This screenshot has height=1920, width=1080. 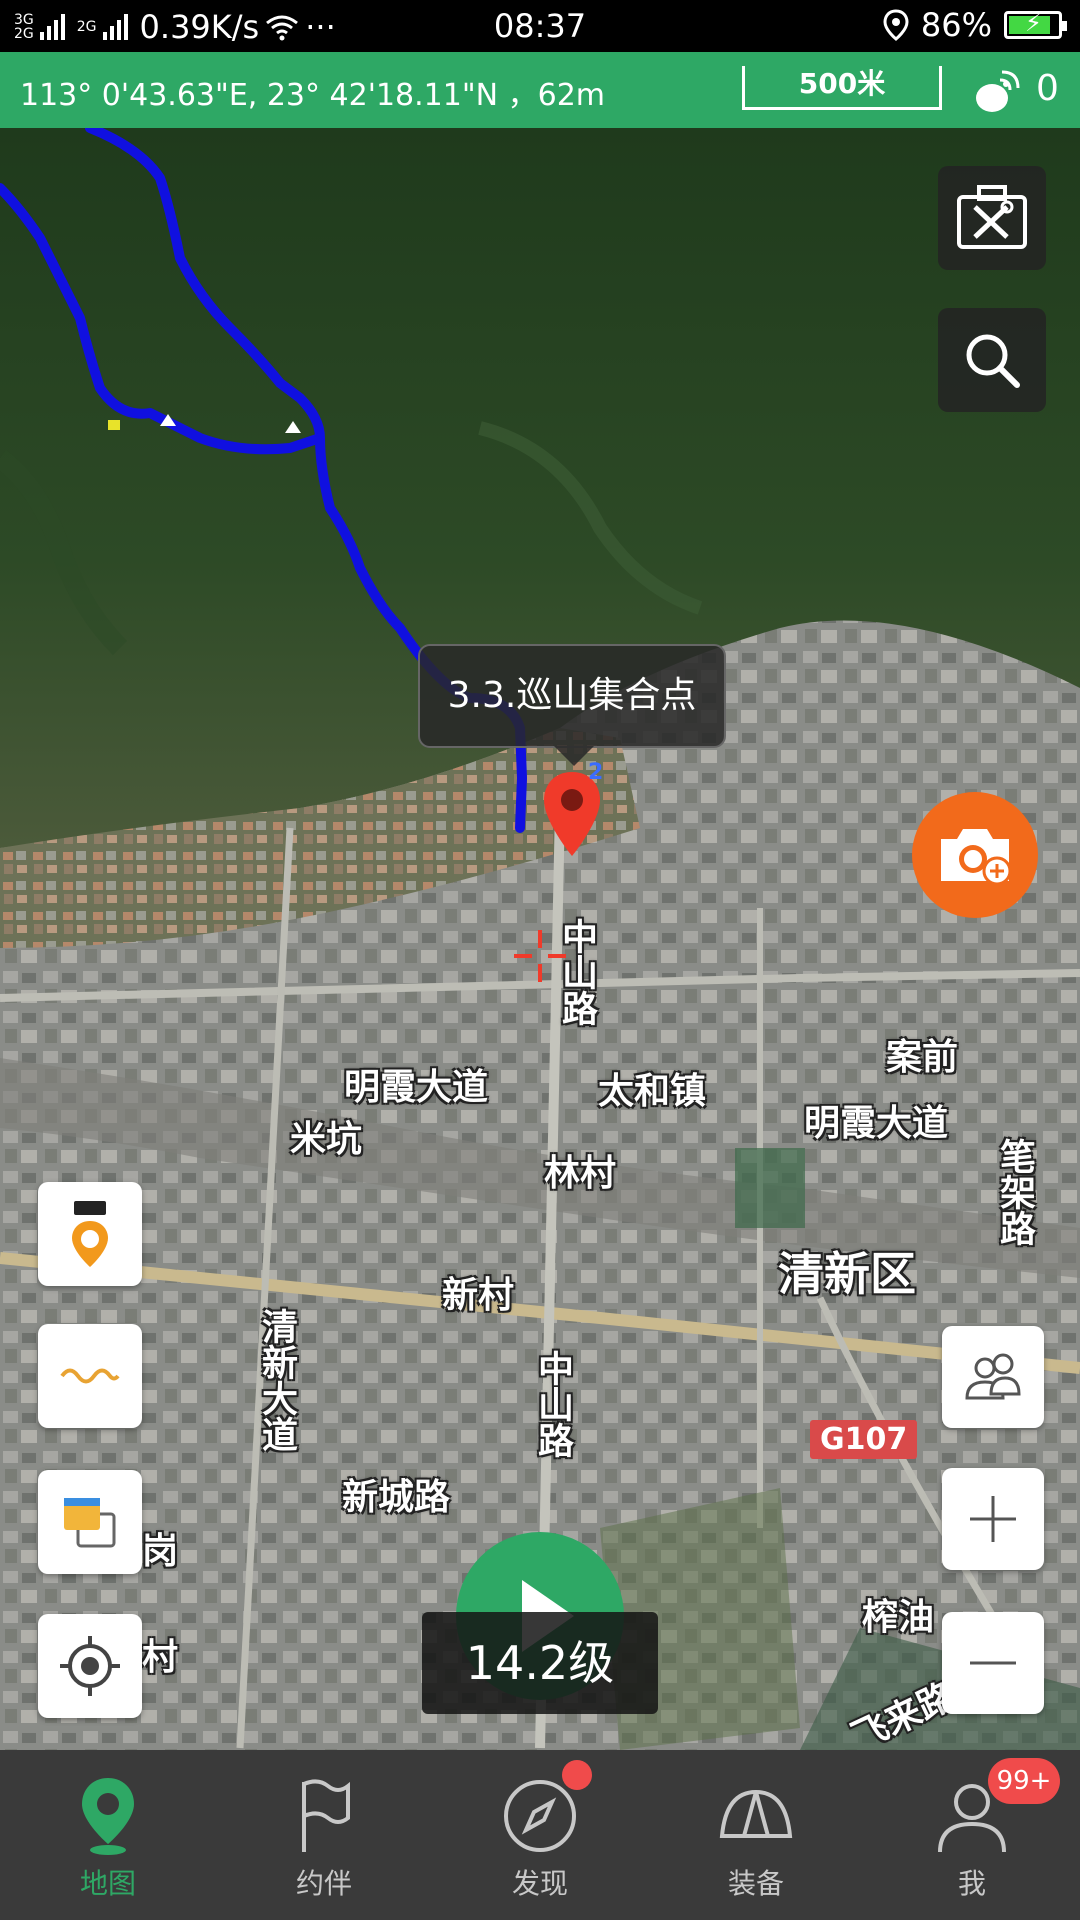 What do you see at coordinates (108, 1816) in the screenshot?
I see `map-pin-icon` at bounding box center [108, 1816].